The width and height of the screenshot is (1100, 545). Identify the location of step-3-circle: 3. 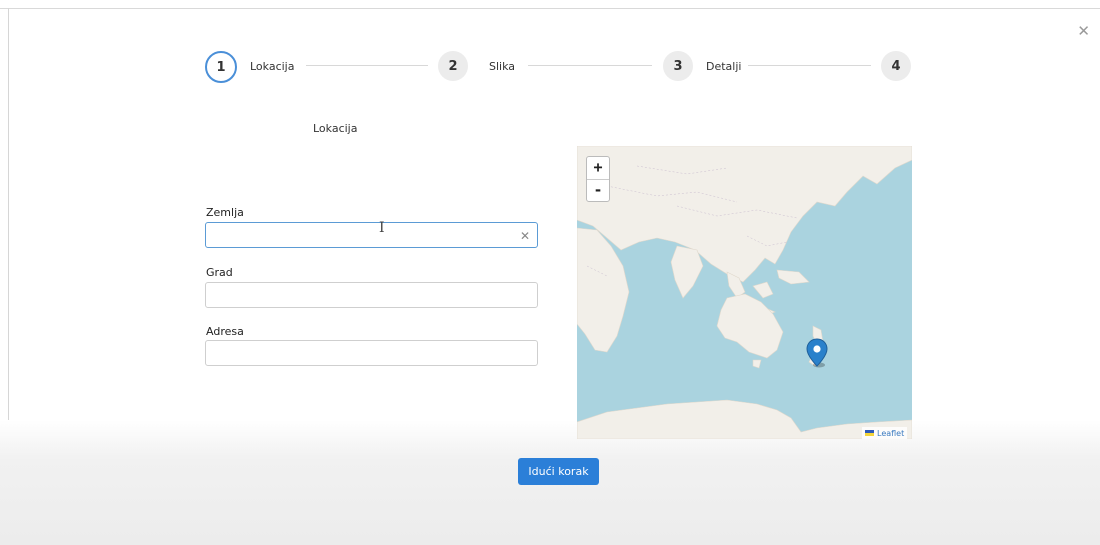
(678, 66).